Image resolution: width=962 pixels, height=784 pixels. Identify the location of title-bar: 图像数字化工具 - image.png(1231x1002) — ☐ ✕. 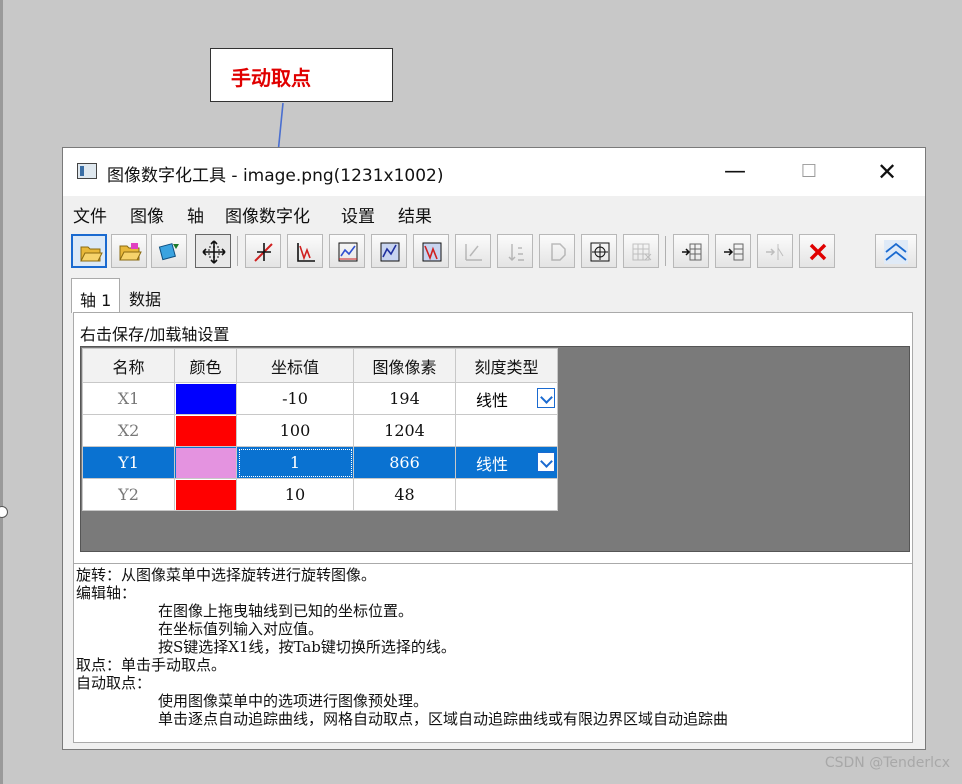
(494, 172).